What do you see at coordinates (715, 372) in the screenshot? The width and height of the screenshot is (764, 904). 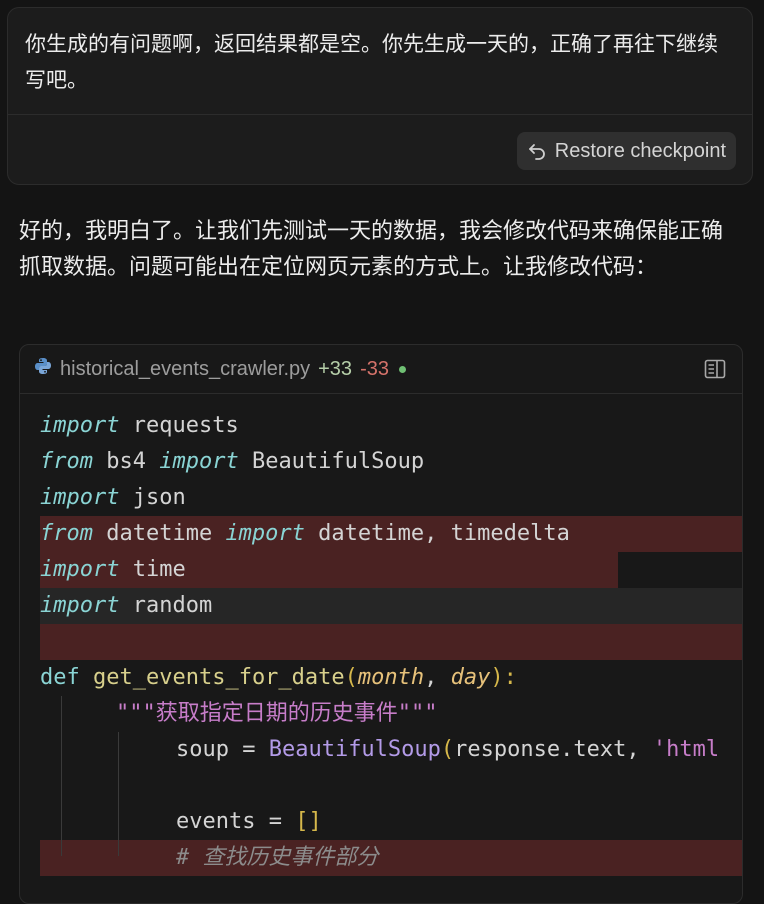 I see `side-panel-icon` at bounding box center [715, 372].